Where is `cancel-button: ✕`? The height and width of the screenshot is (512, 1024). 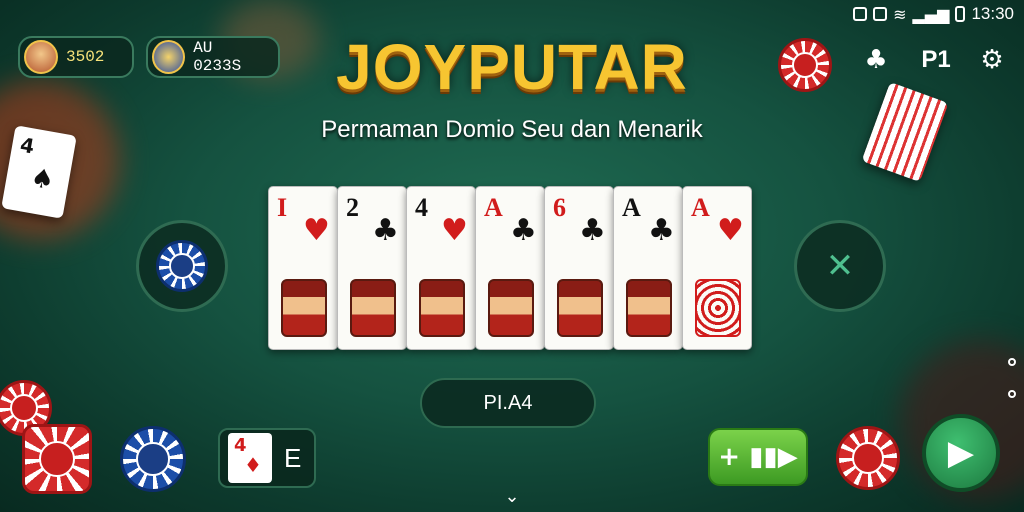 cancel-button: ✕ is located at coordinates (840, 266).